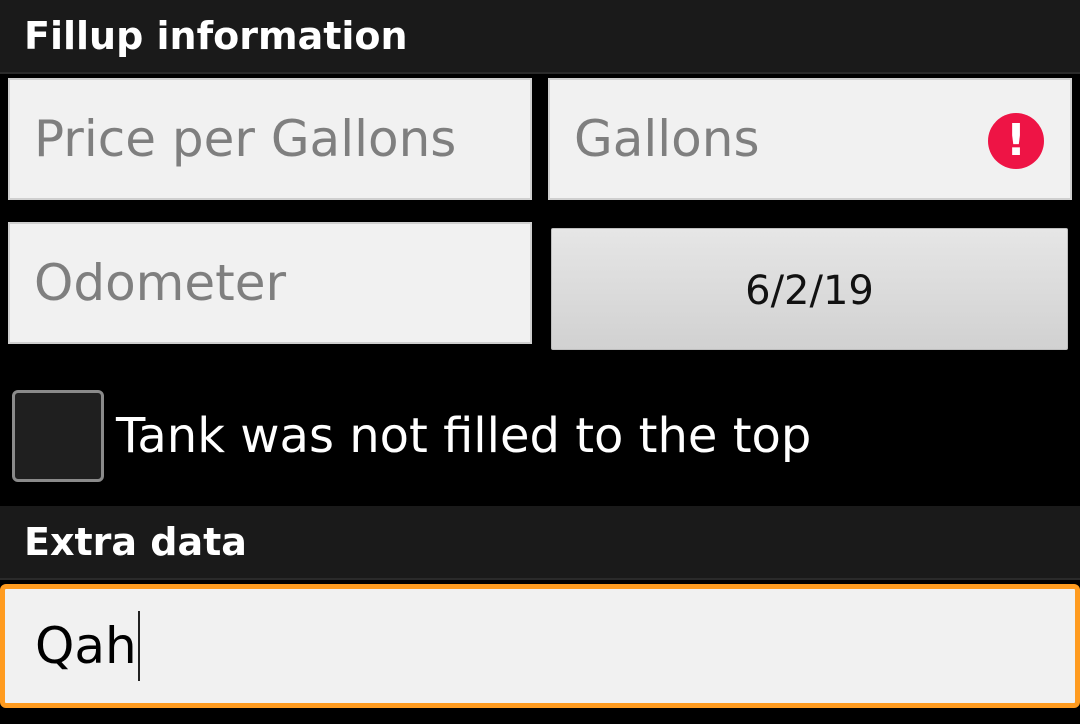  I want to click on date-picker-button: 6/2/19, so click(809, 289).